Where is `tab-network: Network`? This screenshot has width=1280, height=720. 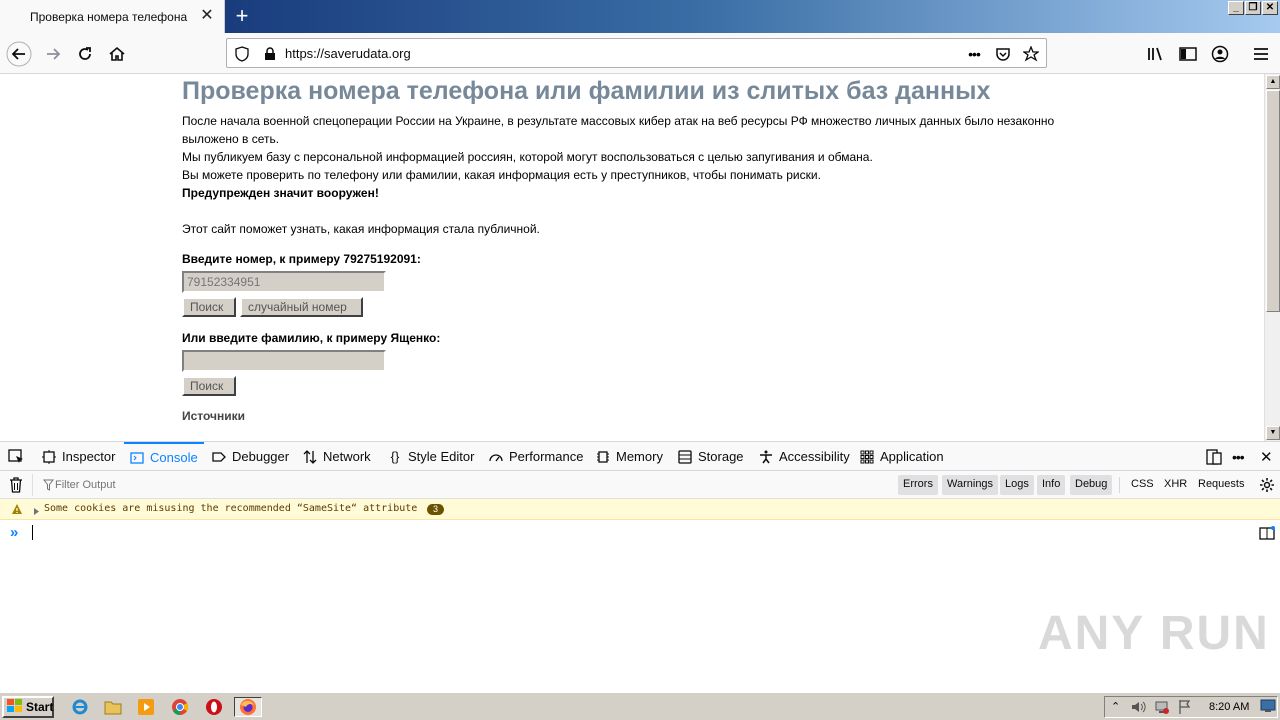 tab-network: Network is located at coordinates (337, 456).